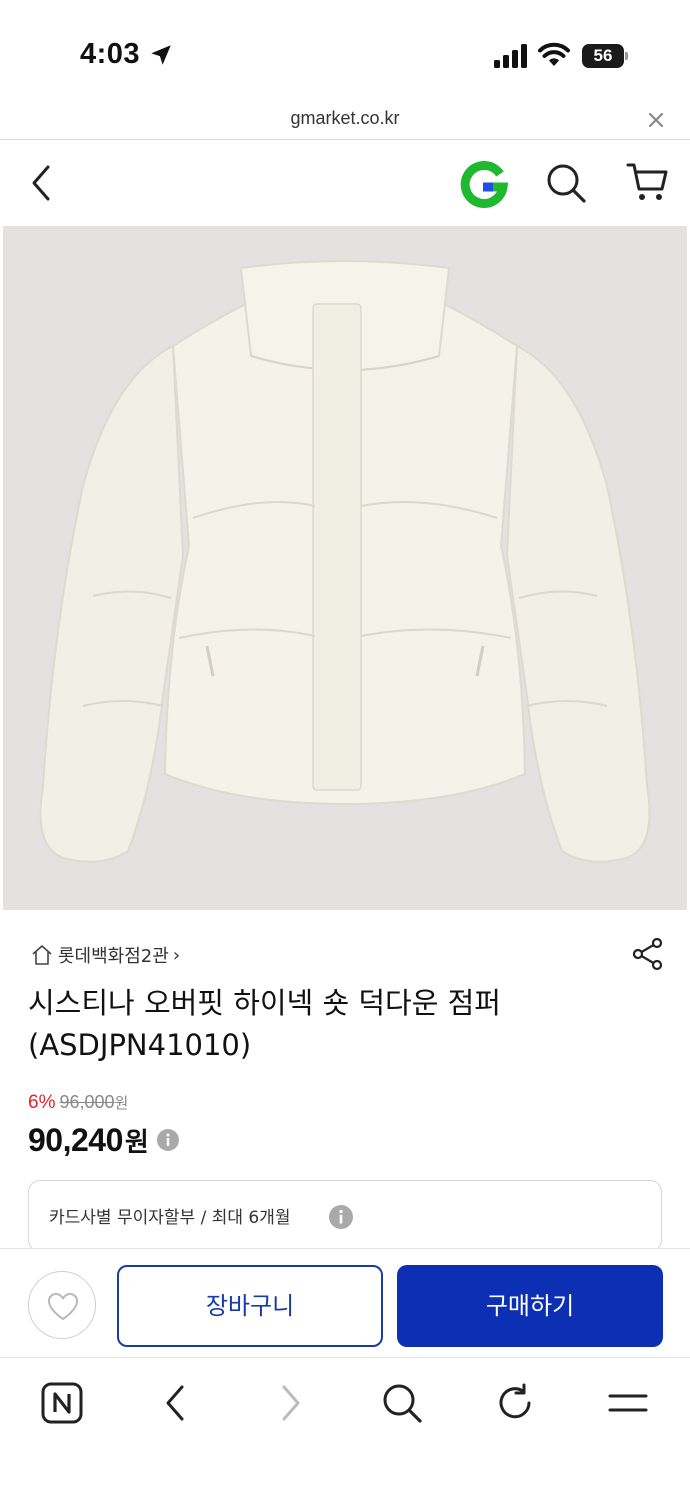 This screenshot has width=690, height=1500. What do you see at coordinates (113, 955) in the screenshot?
I see `store-name: 롯데백화점2관` at bounding box center [113, 955].